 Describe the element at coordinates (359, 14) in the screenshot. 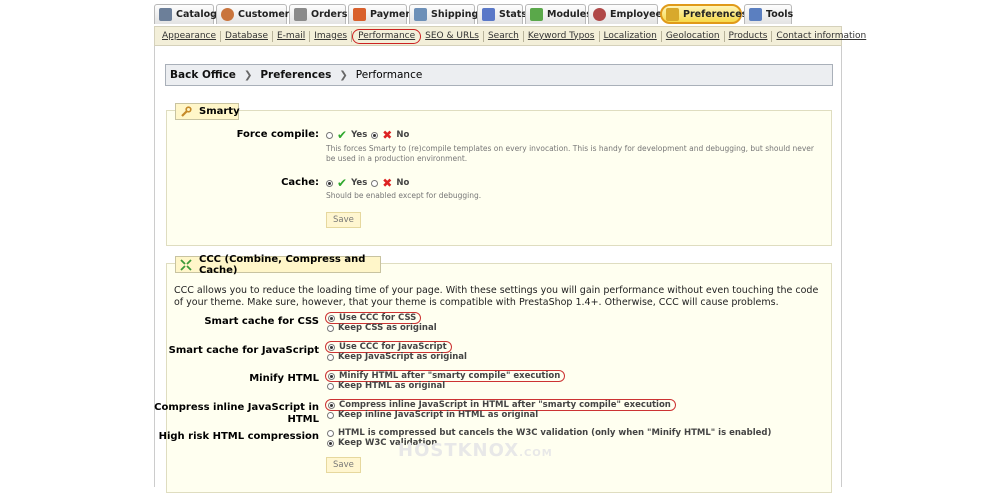

I see `payment-icon` at that location.